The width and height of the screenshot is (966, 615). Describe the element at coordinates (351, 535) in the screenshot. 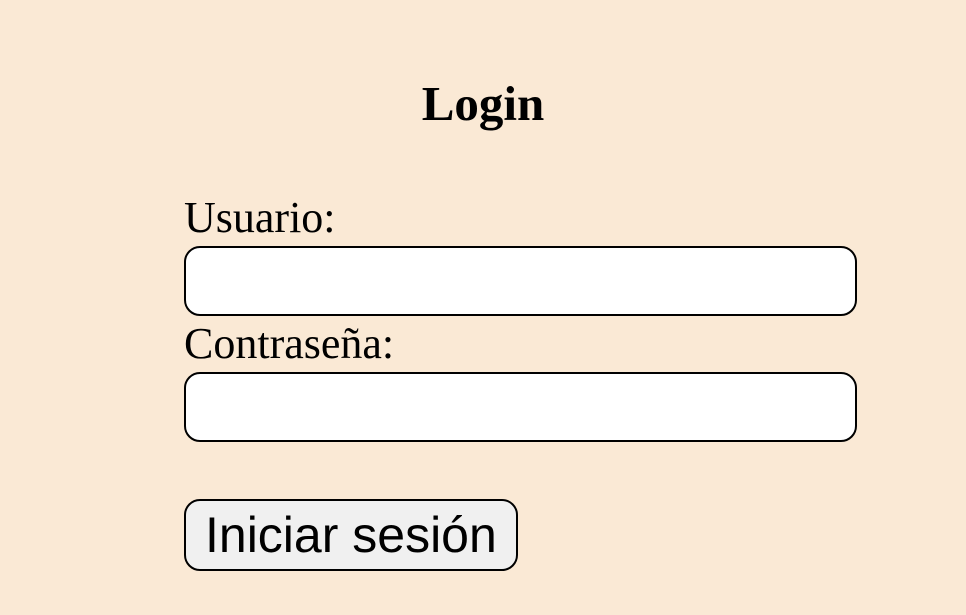

I see `login-button: Iniciar sesión` at that location.